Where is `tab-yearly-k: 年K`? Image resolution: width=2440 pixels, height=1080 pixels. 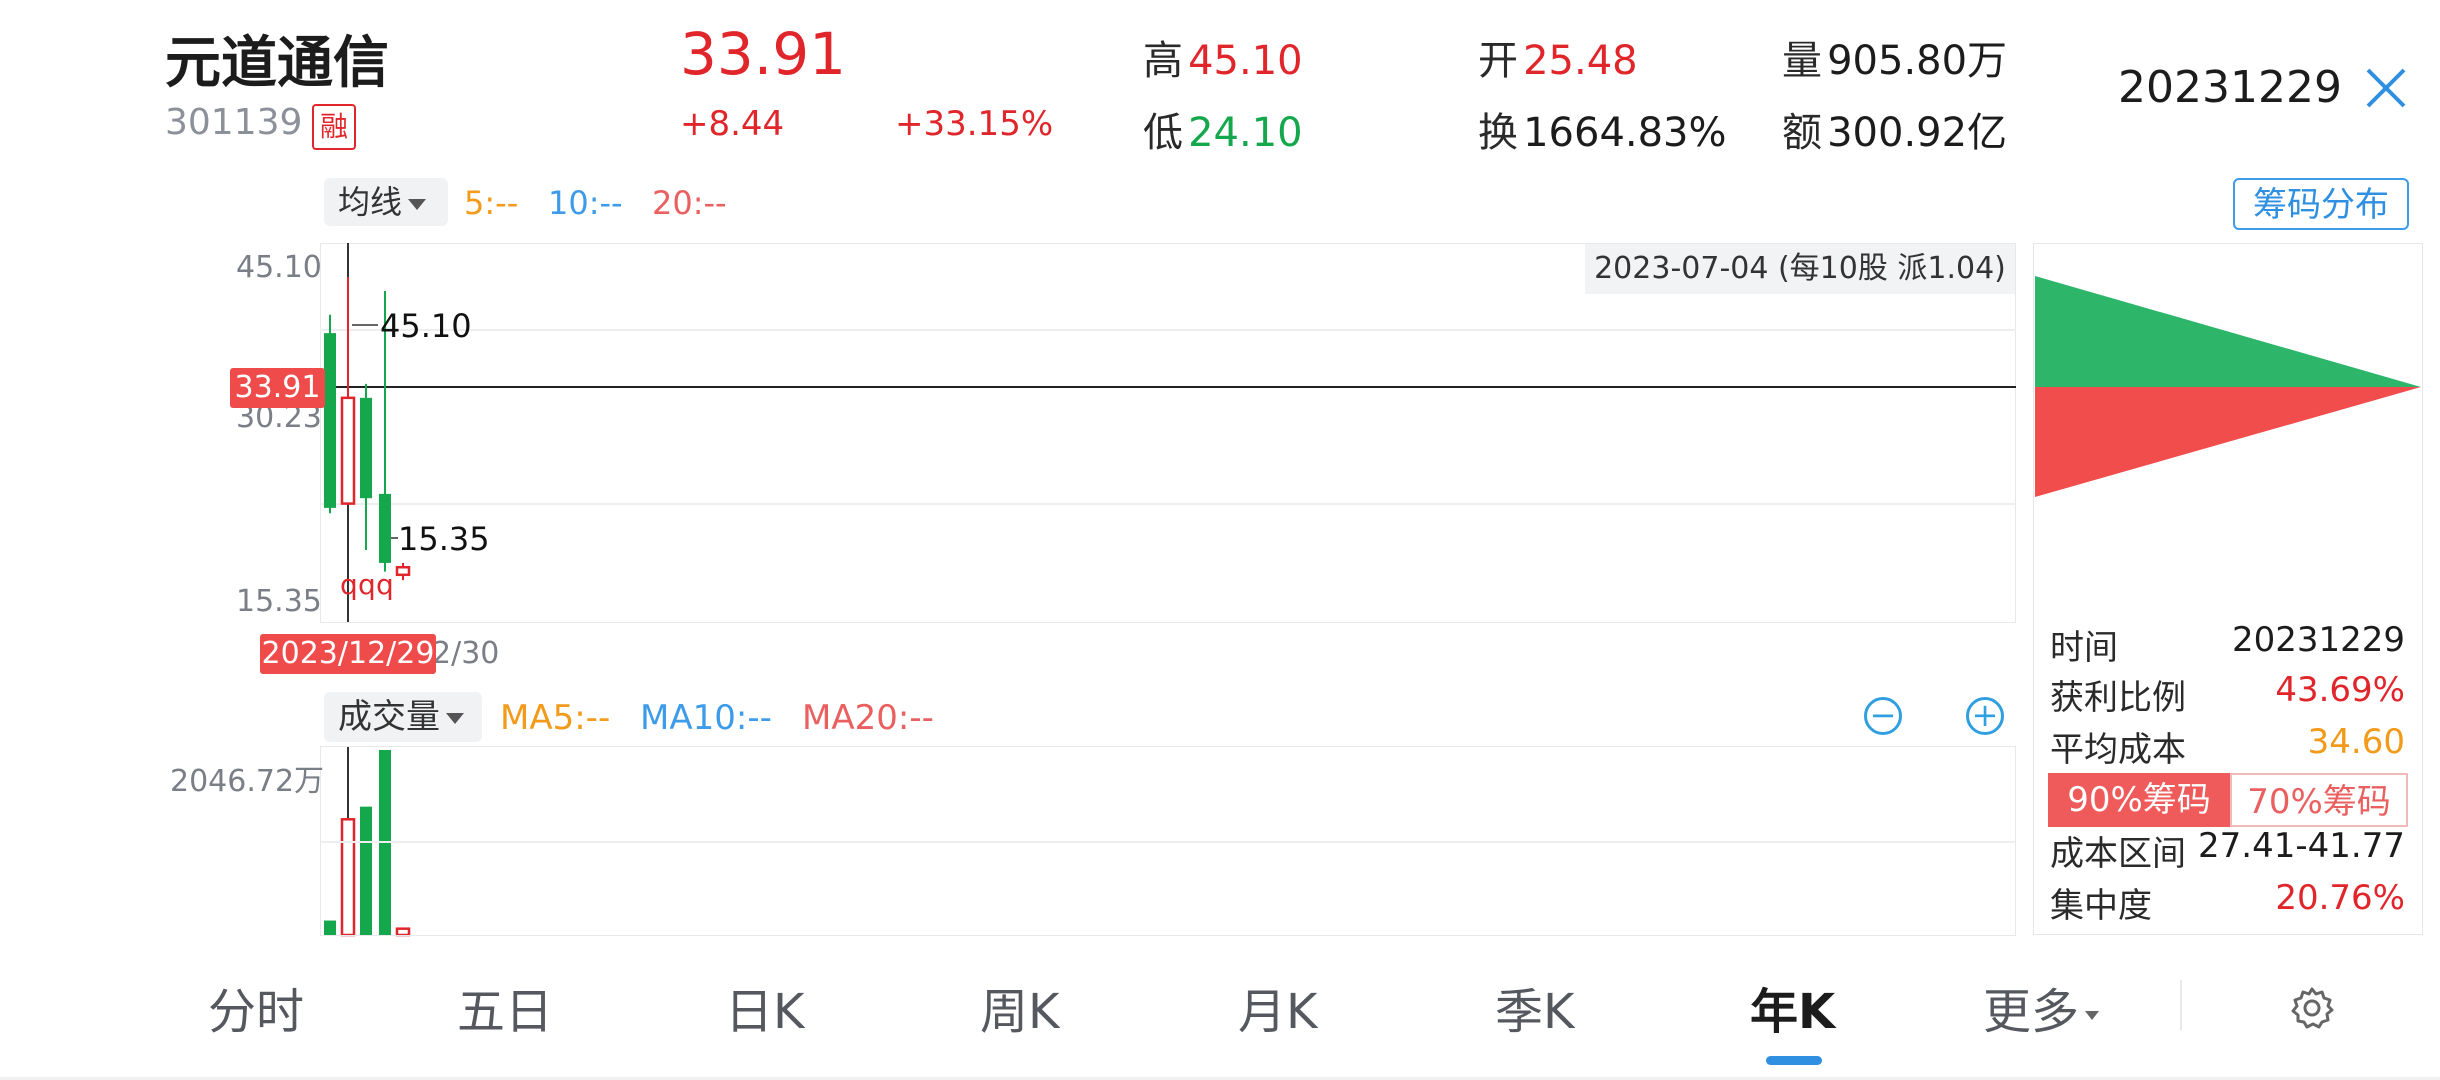 tab-yearly-k: 年K is located at coordinates (1792, 1007).